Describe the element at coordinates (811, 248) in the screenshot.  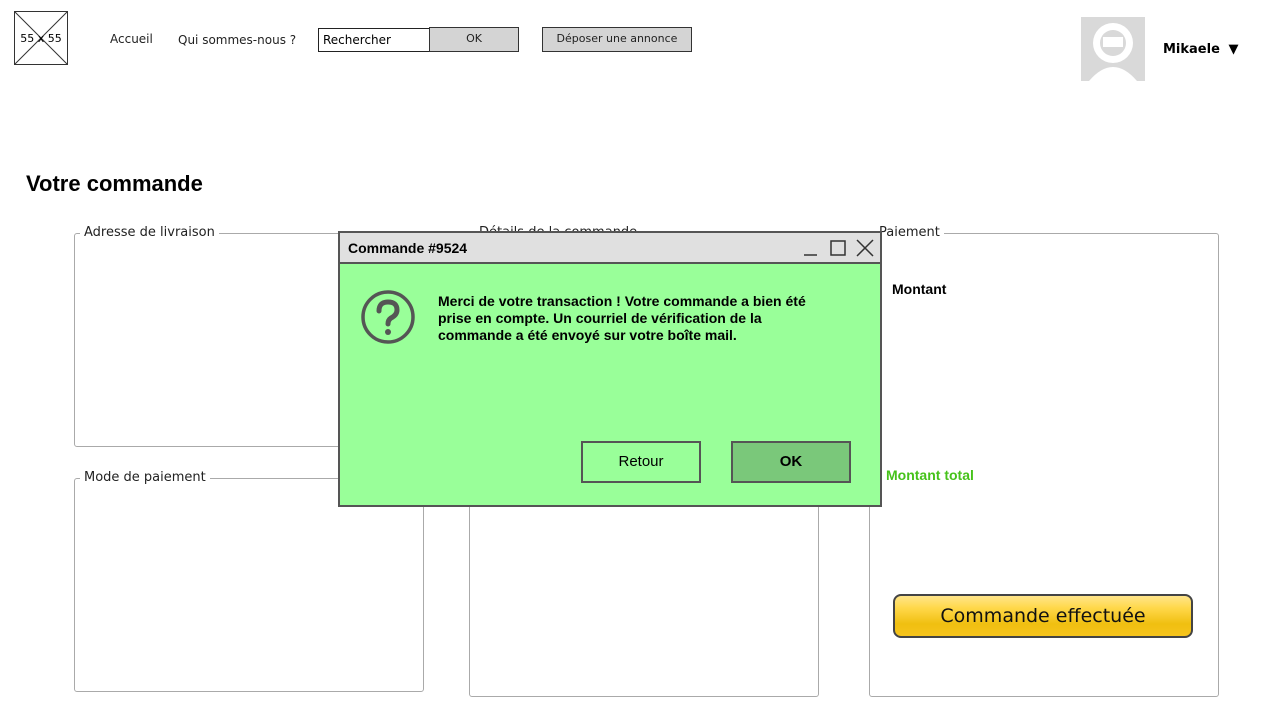
I see `minimize-icon` at that location.